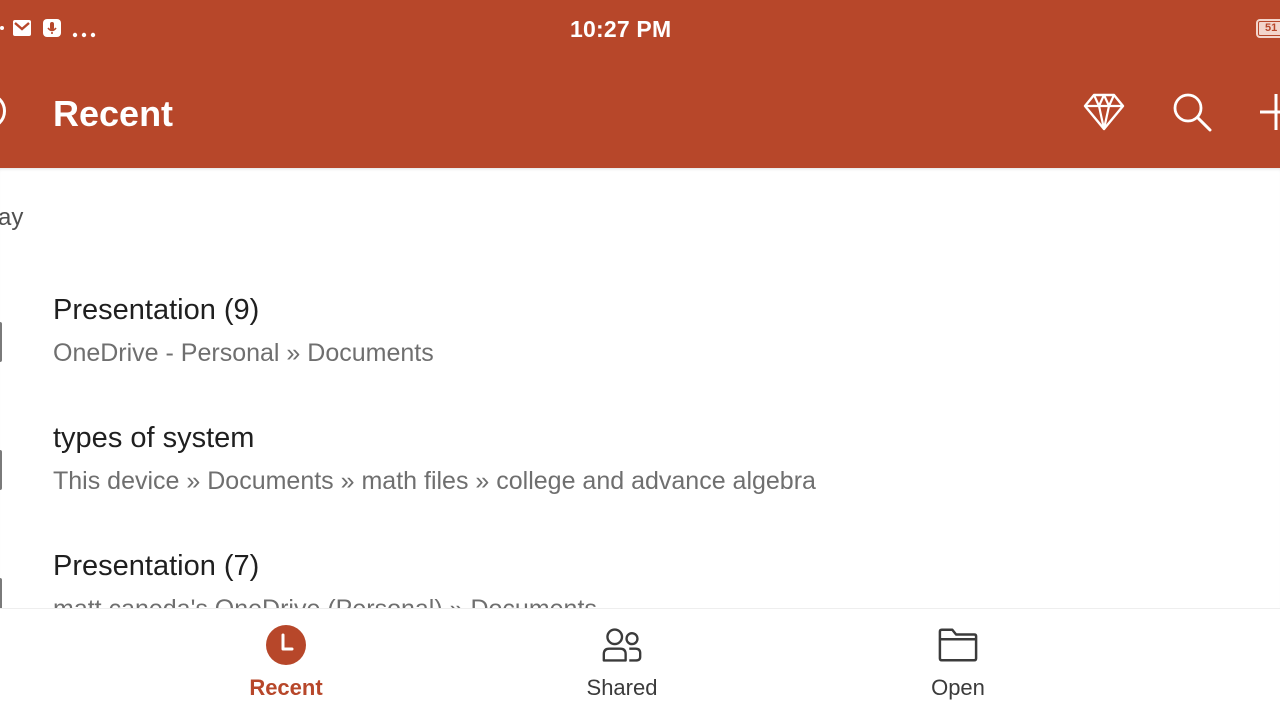  I want to click on nav-tab-open: Open, so click(958, 664).